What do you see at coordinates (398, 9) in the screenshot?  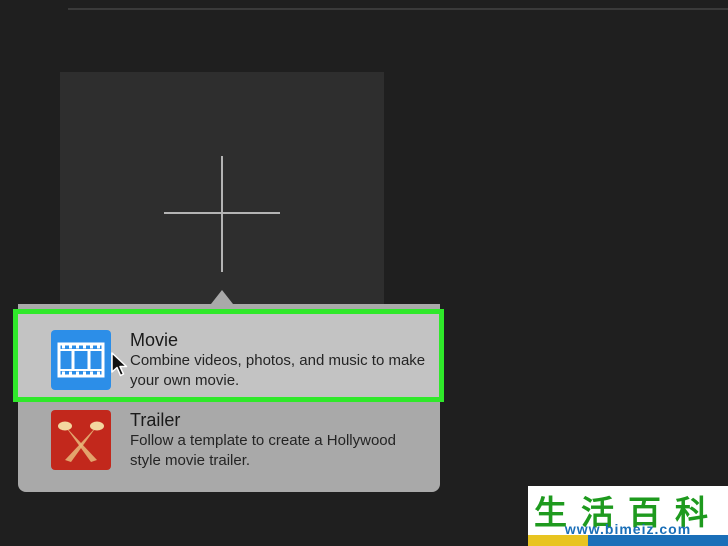 I see `top-divider` at bounding box center [398, 9].